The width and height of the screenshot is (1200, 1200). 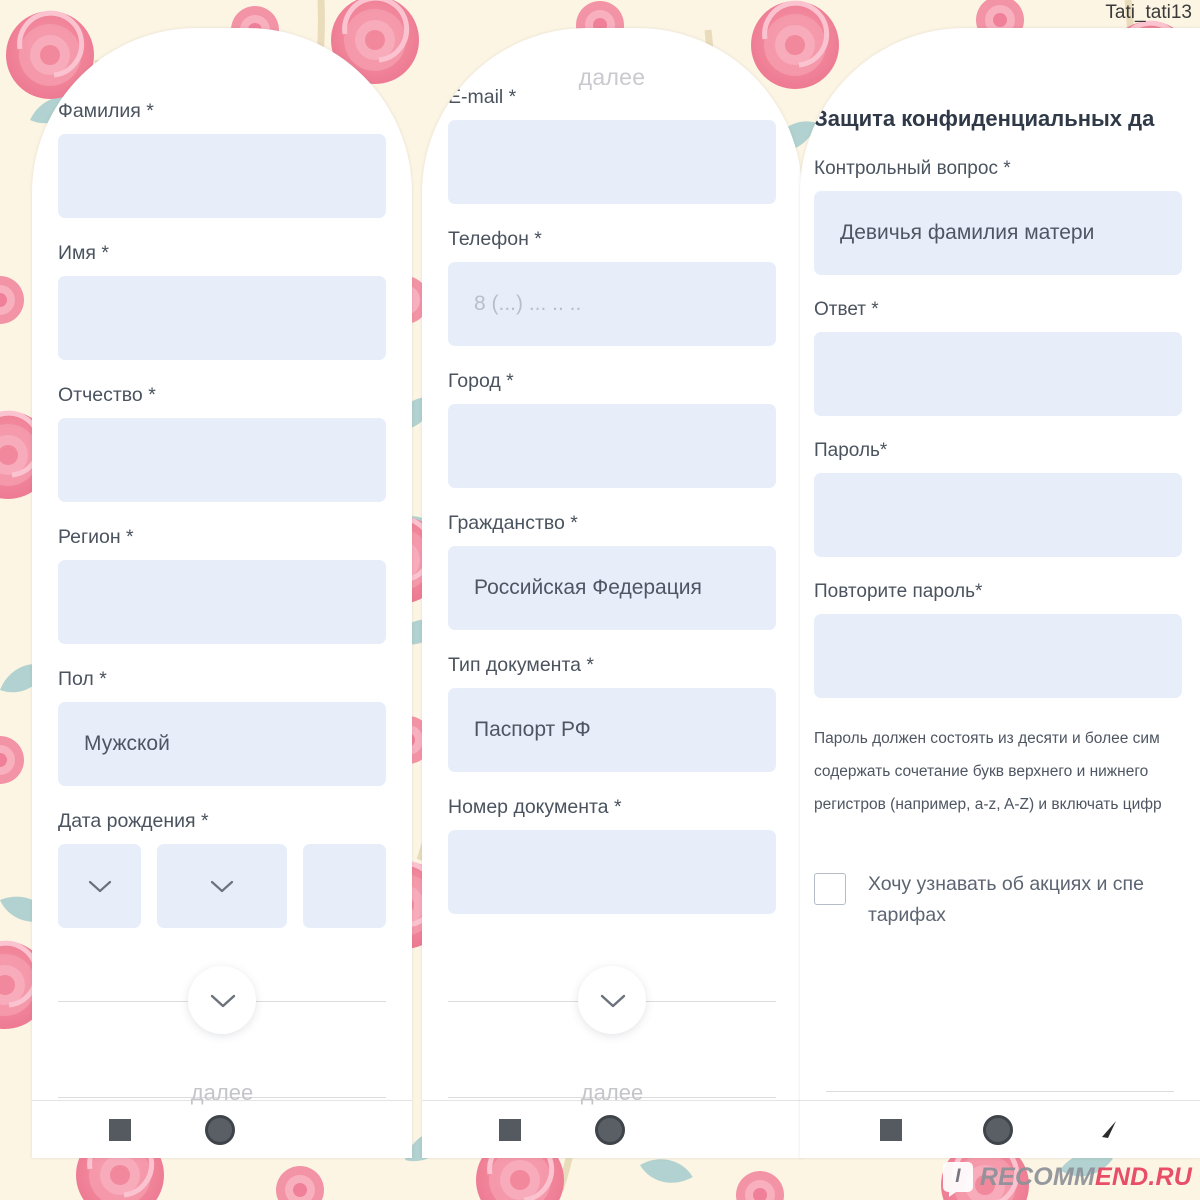 I want to click on promo-subscription-row: Хочу узнавать об акциях и спе тарифах, so click(x=998, y=900).